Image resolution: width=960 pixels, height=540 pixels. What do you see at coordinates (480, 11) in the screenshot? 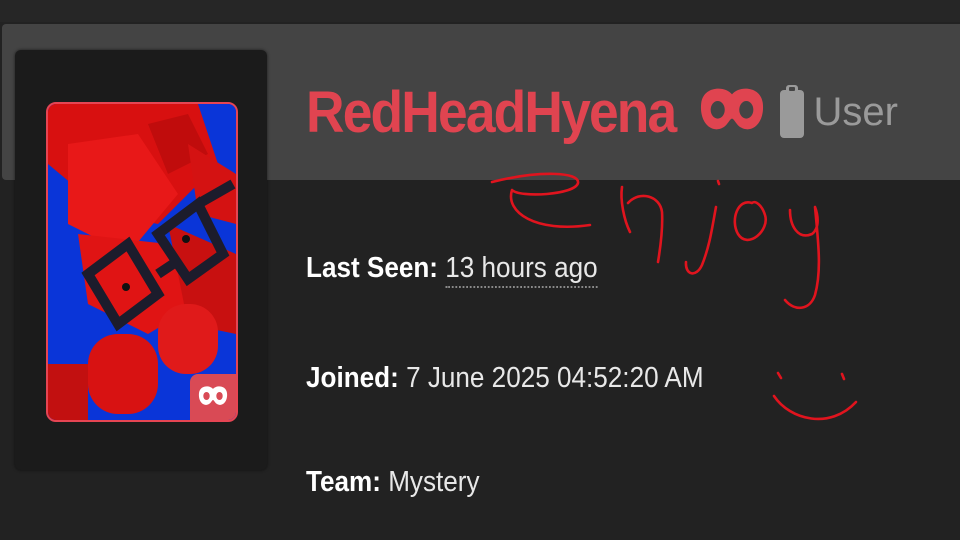
I see `top-strip` at bounding box center [480, 11].